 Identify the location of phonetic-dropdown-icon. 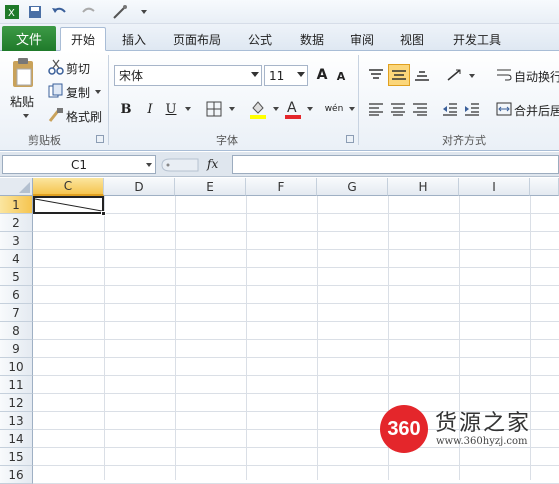
(350, 109).